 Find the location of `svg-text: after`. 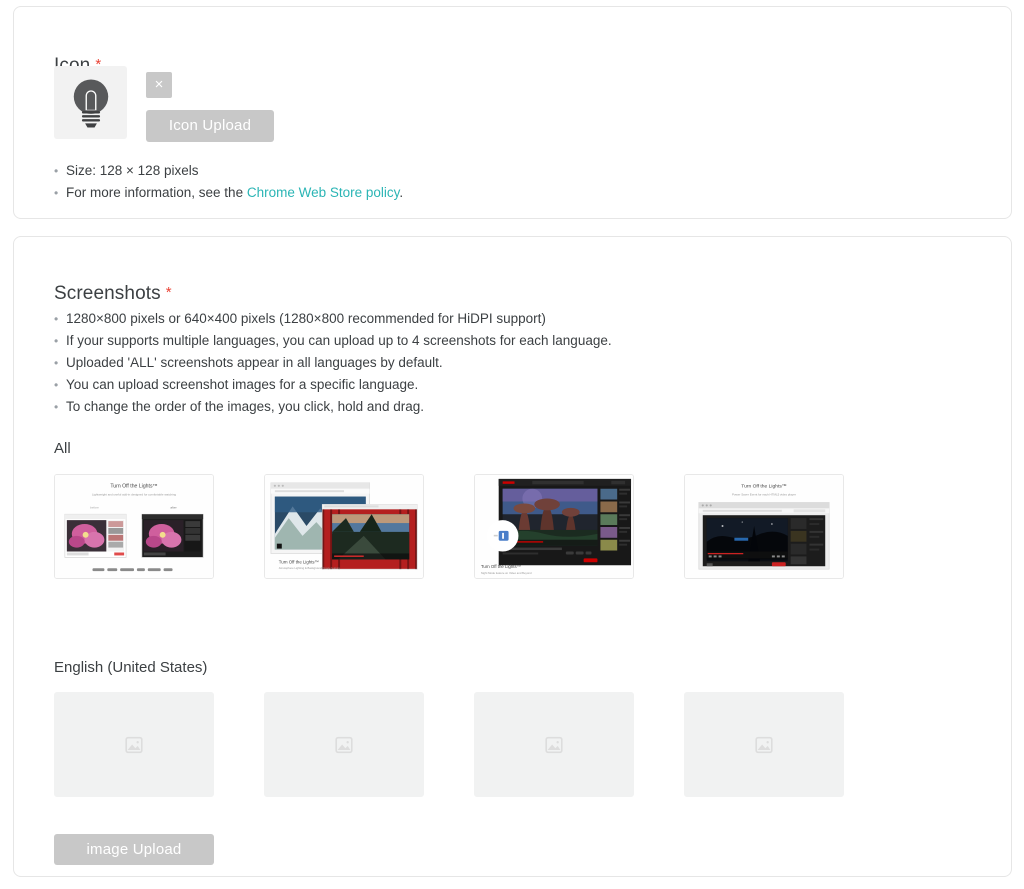

svg-text: after is located at coordinates (173, 507).